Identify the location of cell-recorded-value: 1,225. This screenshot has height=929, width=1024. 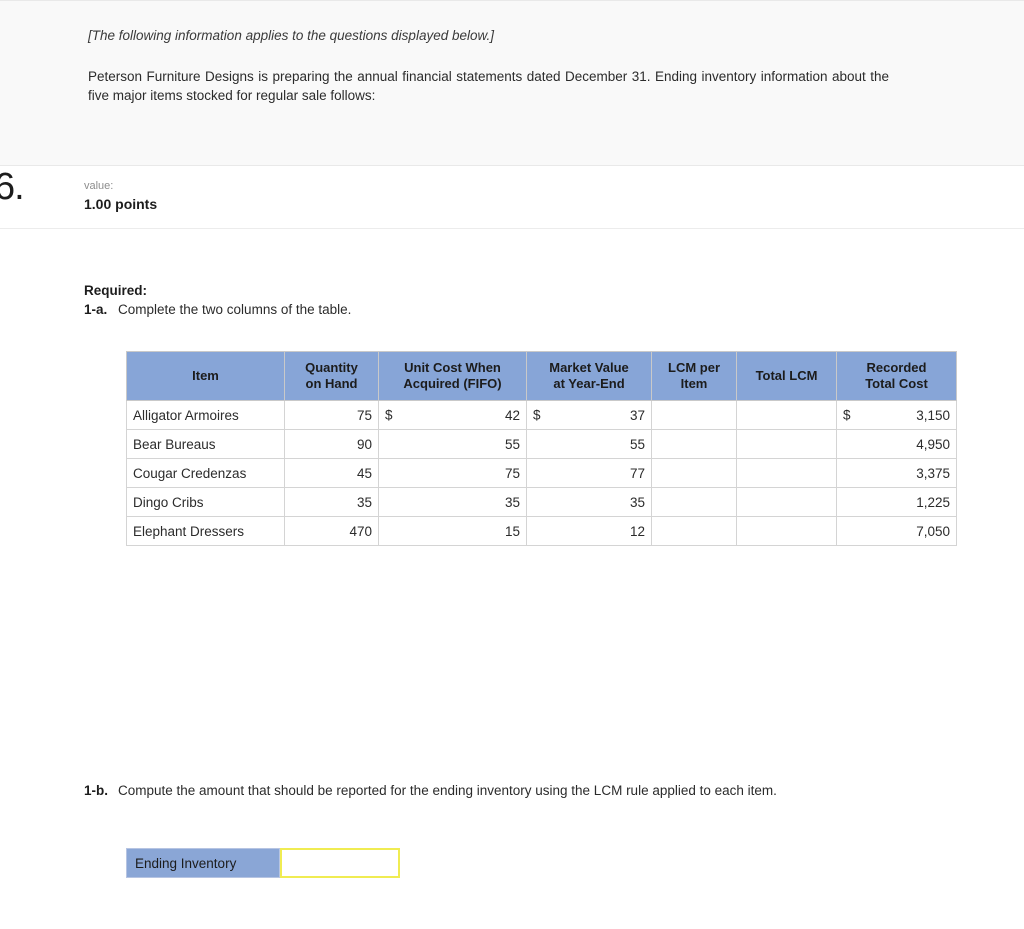
(933, 502).